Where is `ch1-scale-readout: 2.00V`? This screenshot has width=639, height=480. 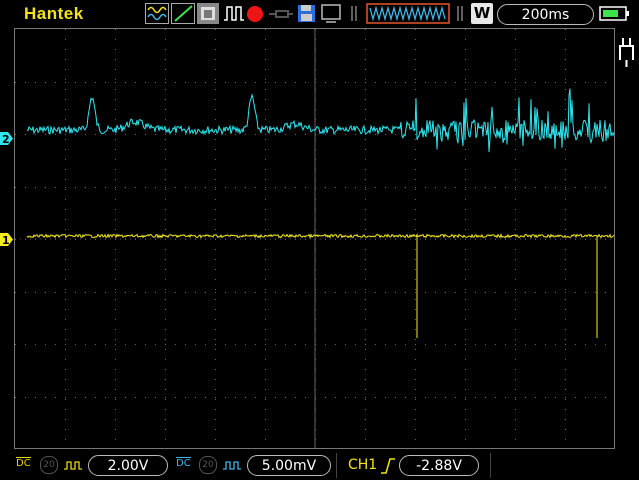
ch1-scale-readout: 2.00V is located at coordinates (128, 465).